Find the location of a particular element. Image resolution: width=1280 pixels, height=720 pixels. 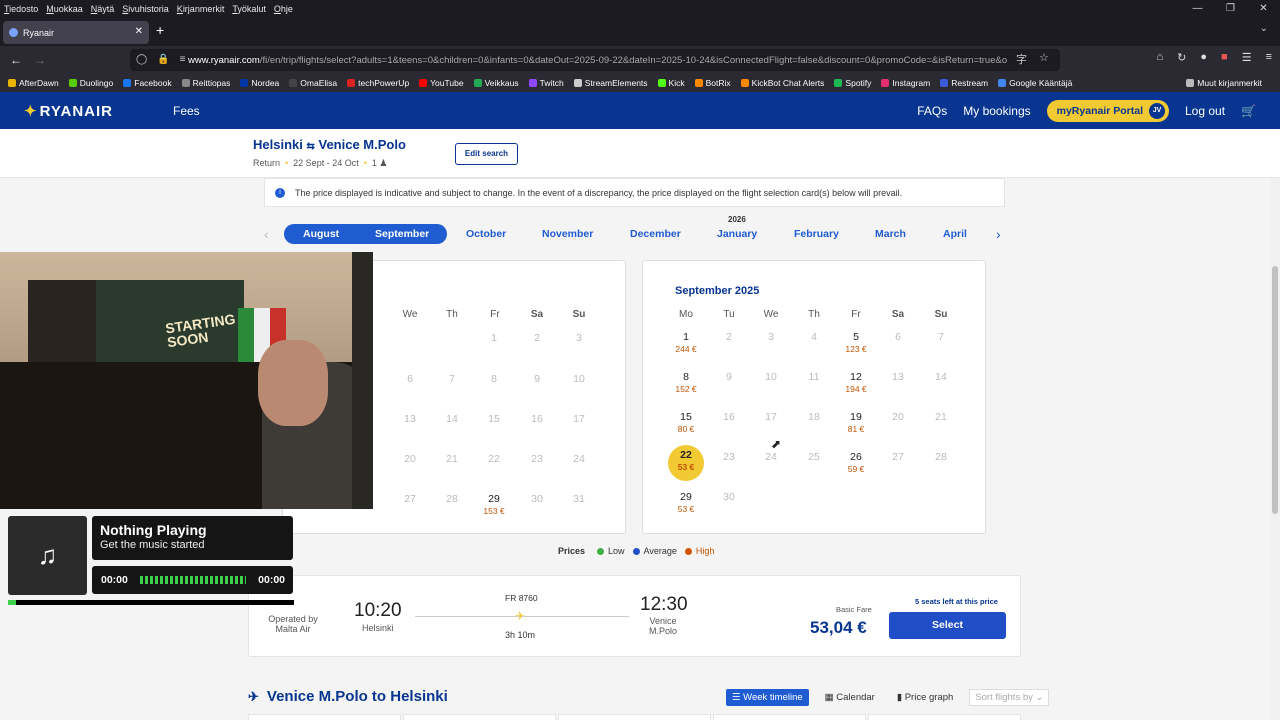

menu-bookmarks: Kirjanmerkit is located at coordinates (201, 9).